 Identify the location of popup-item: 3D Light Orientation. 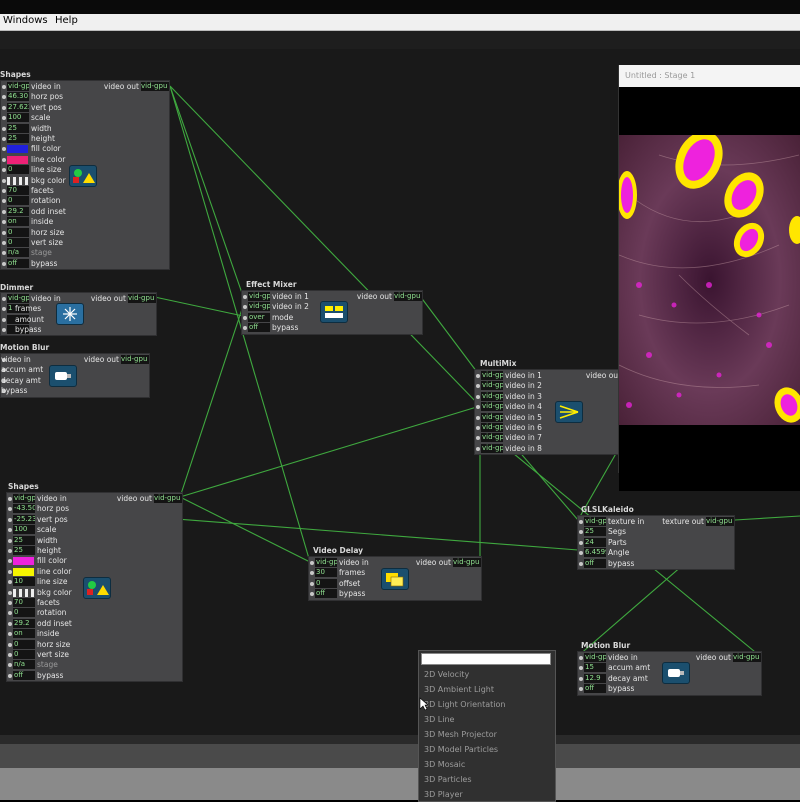
(464, 704).